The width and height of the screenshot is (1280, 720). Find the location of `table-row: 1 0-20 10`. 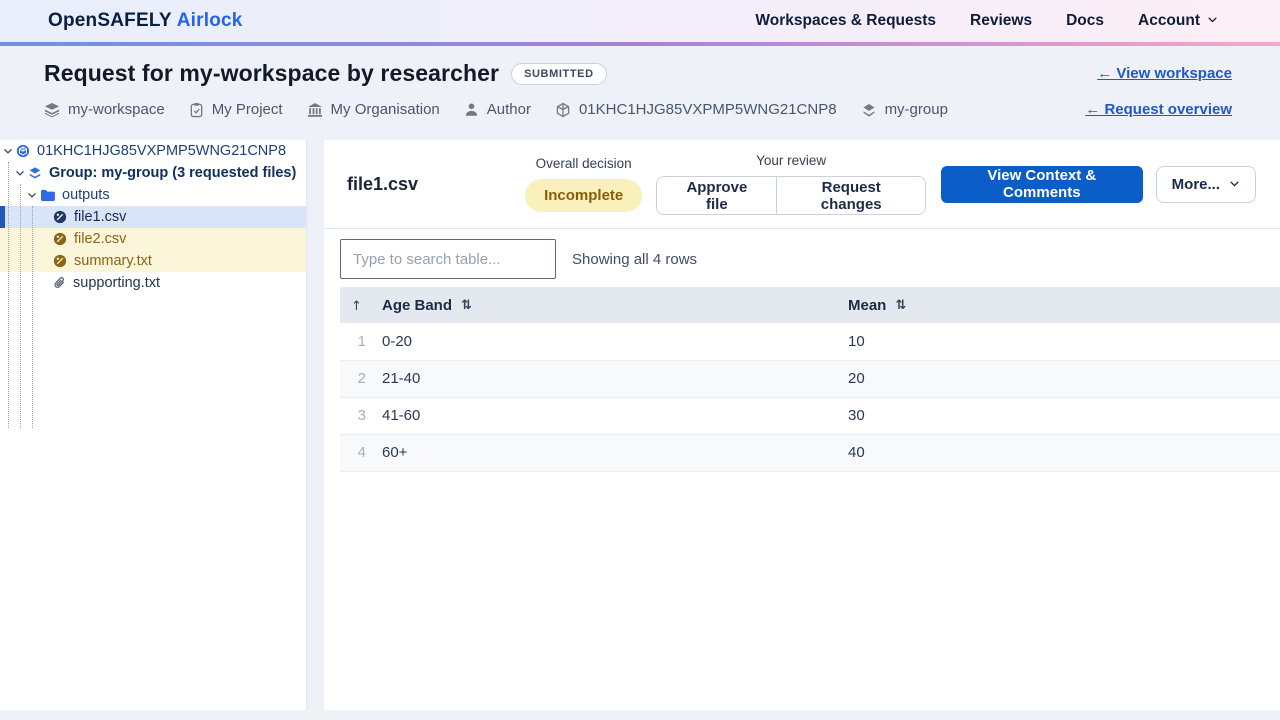

table-row: 1 0-20 10 is located at coordinates (810, 342).